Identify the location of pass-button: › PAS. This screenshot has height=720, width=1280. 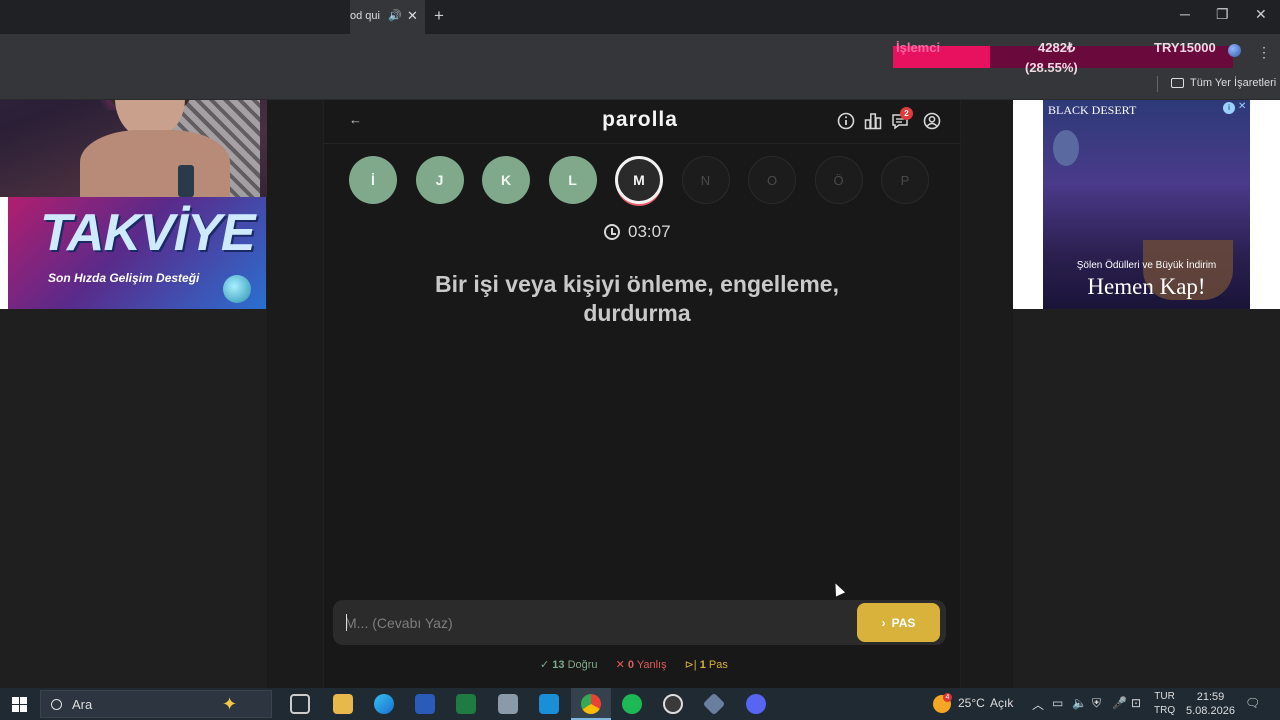
(898, 622).